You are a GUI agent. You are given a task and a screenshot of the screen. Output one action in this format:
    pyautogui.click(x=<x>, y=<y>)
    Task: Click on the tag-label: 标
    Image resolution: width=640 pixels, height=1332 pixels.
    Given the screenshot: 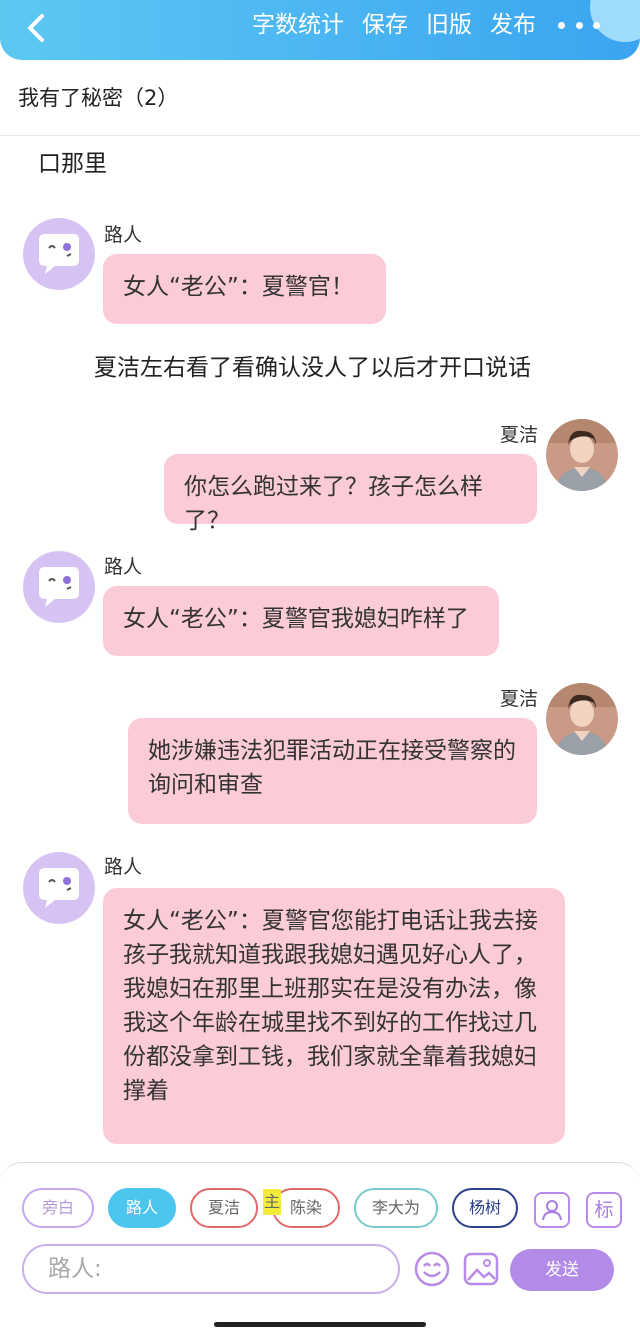 What is the action you would take?
    pyautogui.click(x=604, y=1210)
    